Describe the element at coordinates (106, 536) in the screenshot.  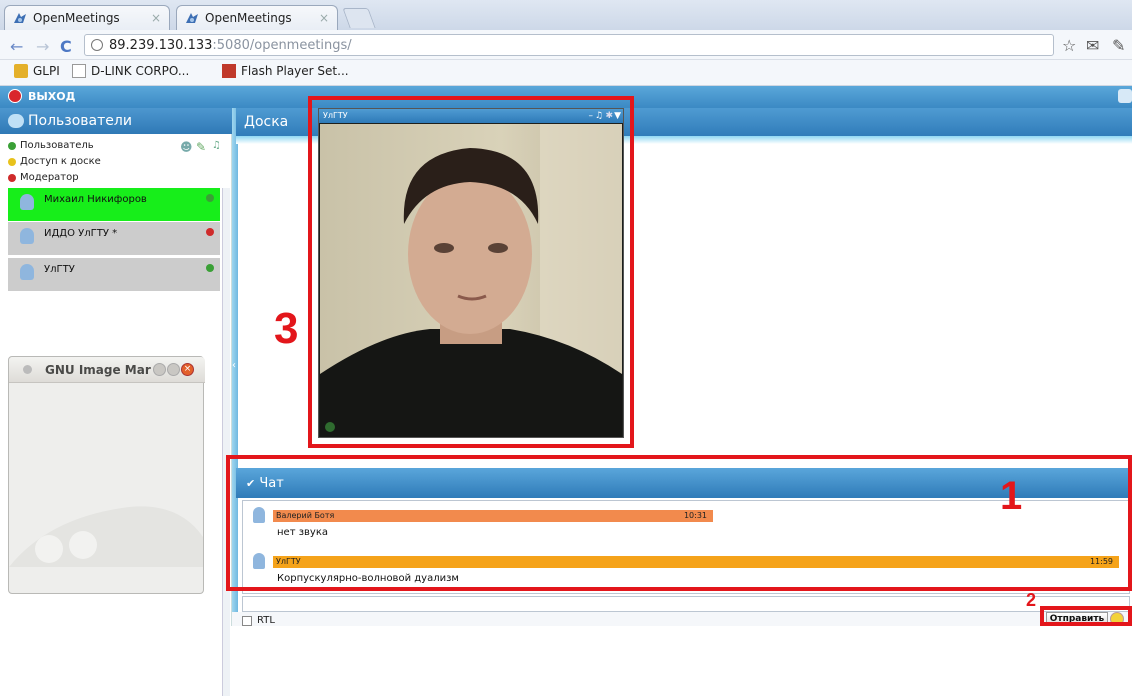
I see `gimp-logo-watermark-icon` at that location.